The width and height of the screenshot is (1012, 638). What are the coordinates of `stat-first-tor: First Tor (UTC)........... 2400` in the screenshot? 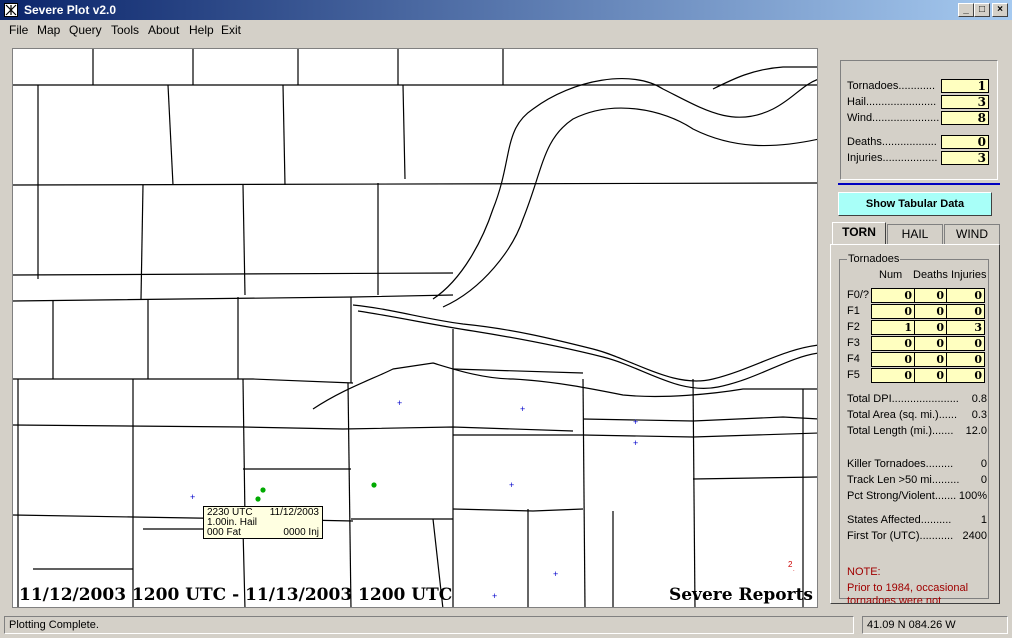 It's located at (917, 536).